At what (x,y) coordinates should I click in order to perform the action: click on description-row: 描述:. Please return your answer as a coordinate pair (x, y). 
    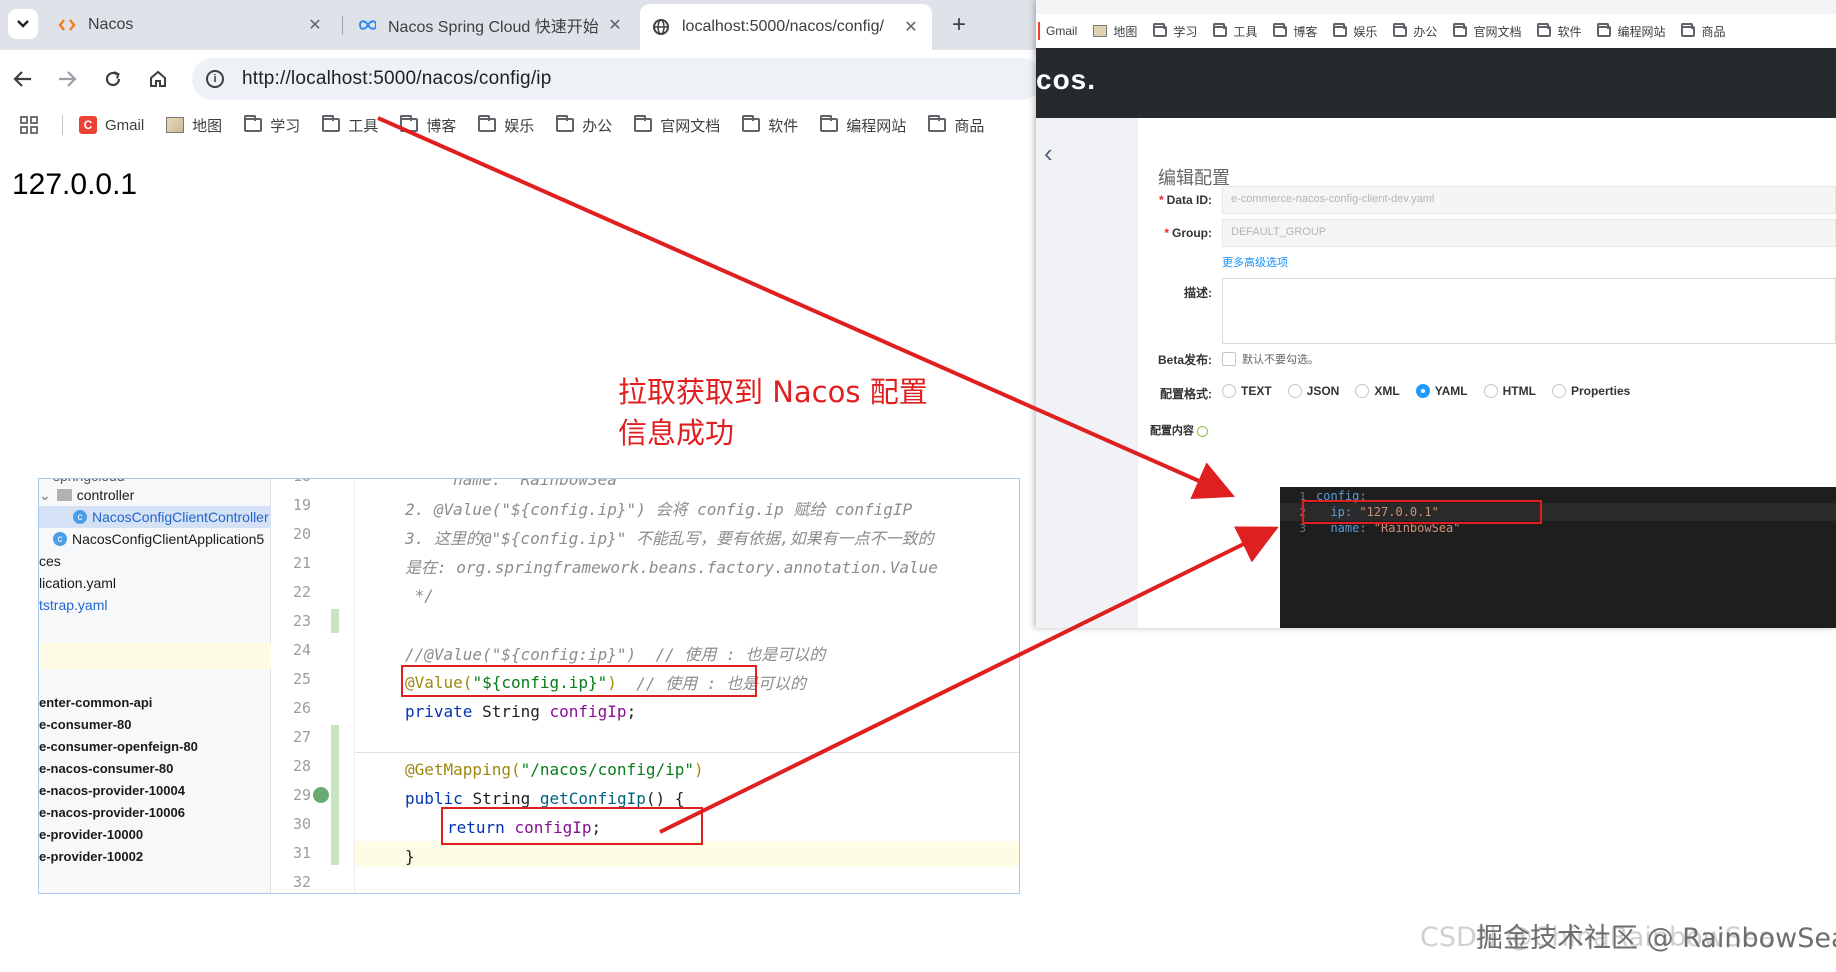
    Looking at the image, I should click on (1487, 311).